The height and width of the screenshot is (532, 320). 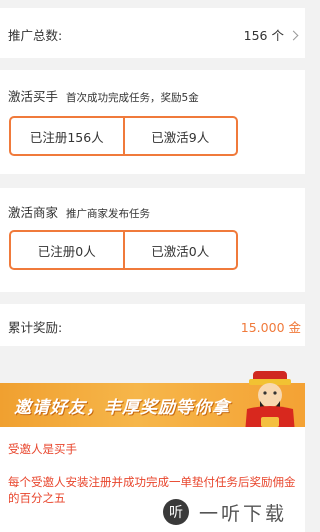 What do you see at coordinates (35, 35) in the screenshot?
I see `total-label: 推广总数:` at bounding box center [35, 35].